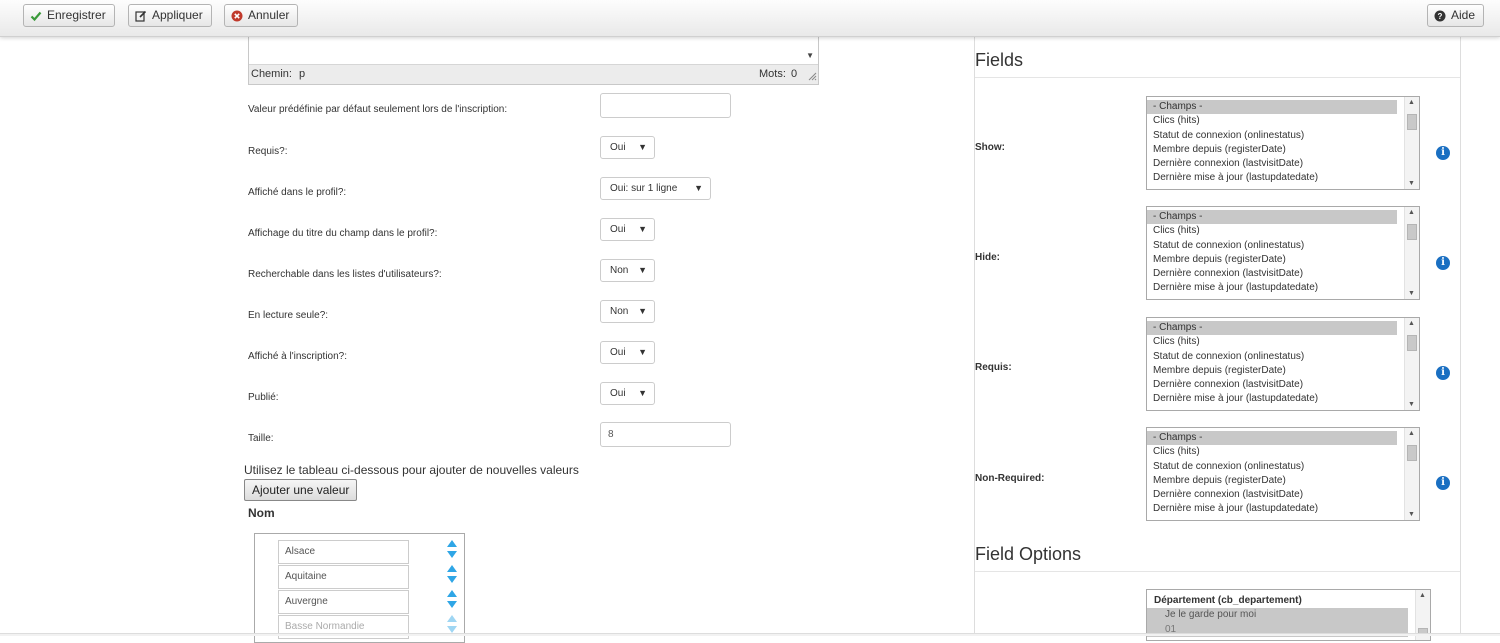 The height and width of the screenshot is (643, 1500). Describe the element at coordinates (665, 434) in the screenshot. I see `size-input: 8` at that location.